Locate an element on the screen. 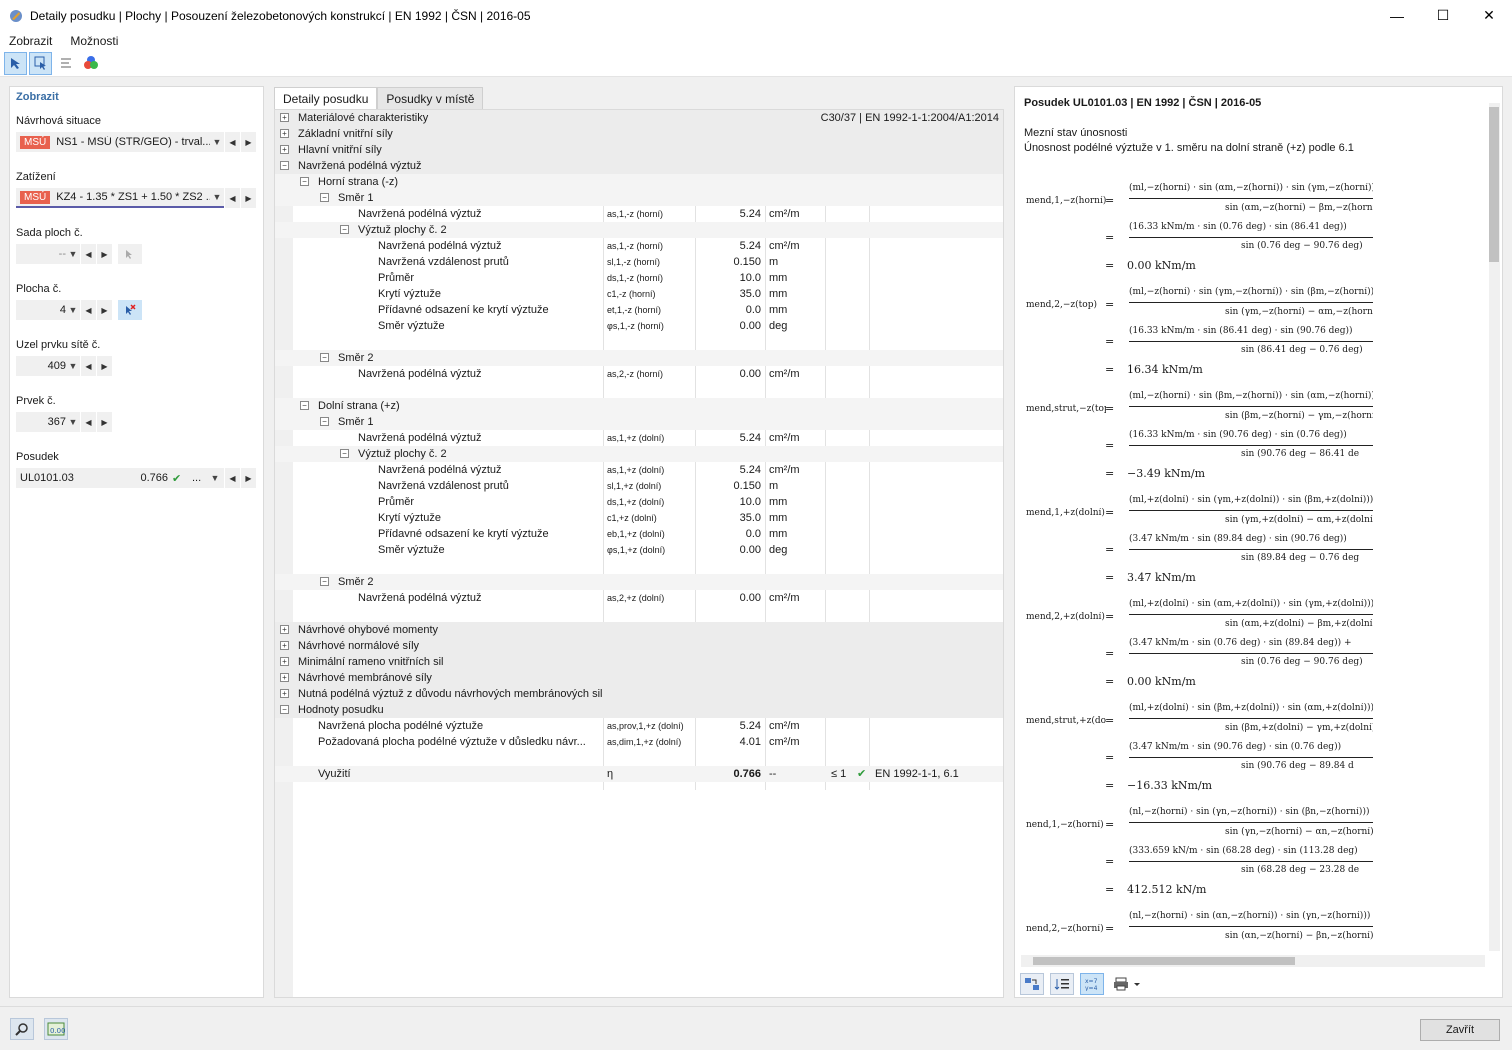 The height and width of the screenshot is (1050, 1512). tree-row-bending-moments: + Návrhové ohybové momenty is located at coordinates (639, 630).